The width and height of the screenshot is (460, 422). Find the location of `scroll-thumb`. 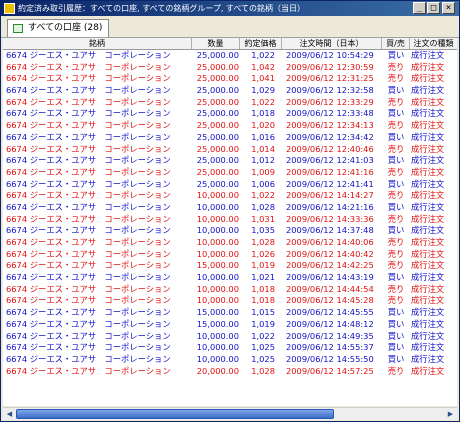

scroll-thumb is located at coordinates (175, 414).